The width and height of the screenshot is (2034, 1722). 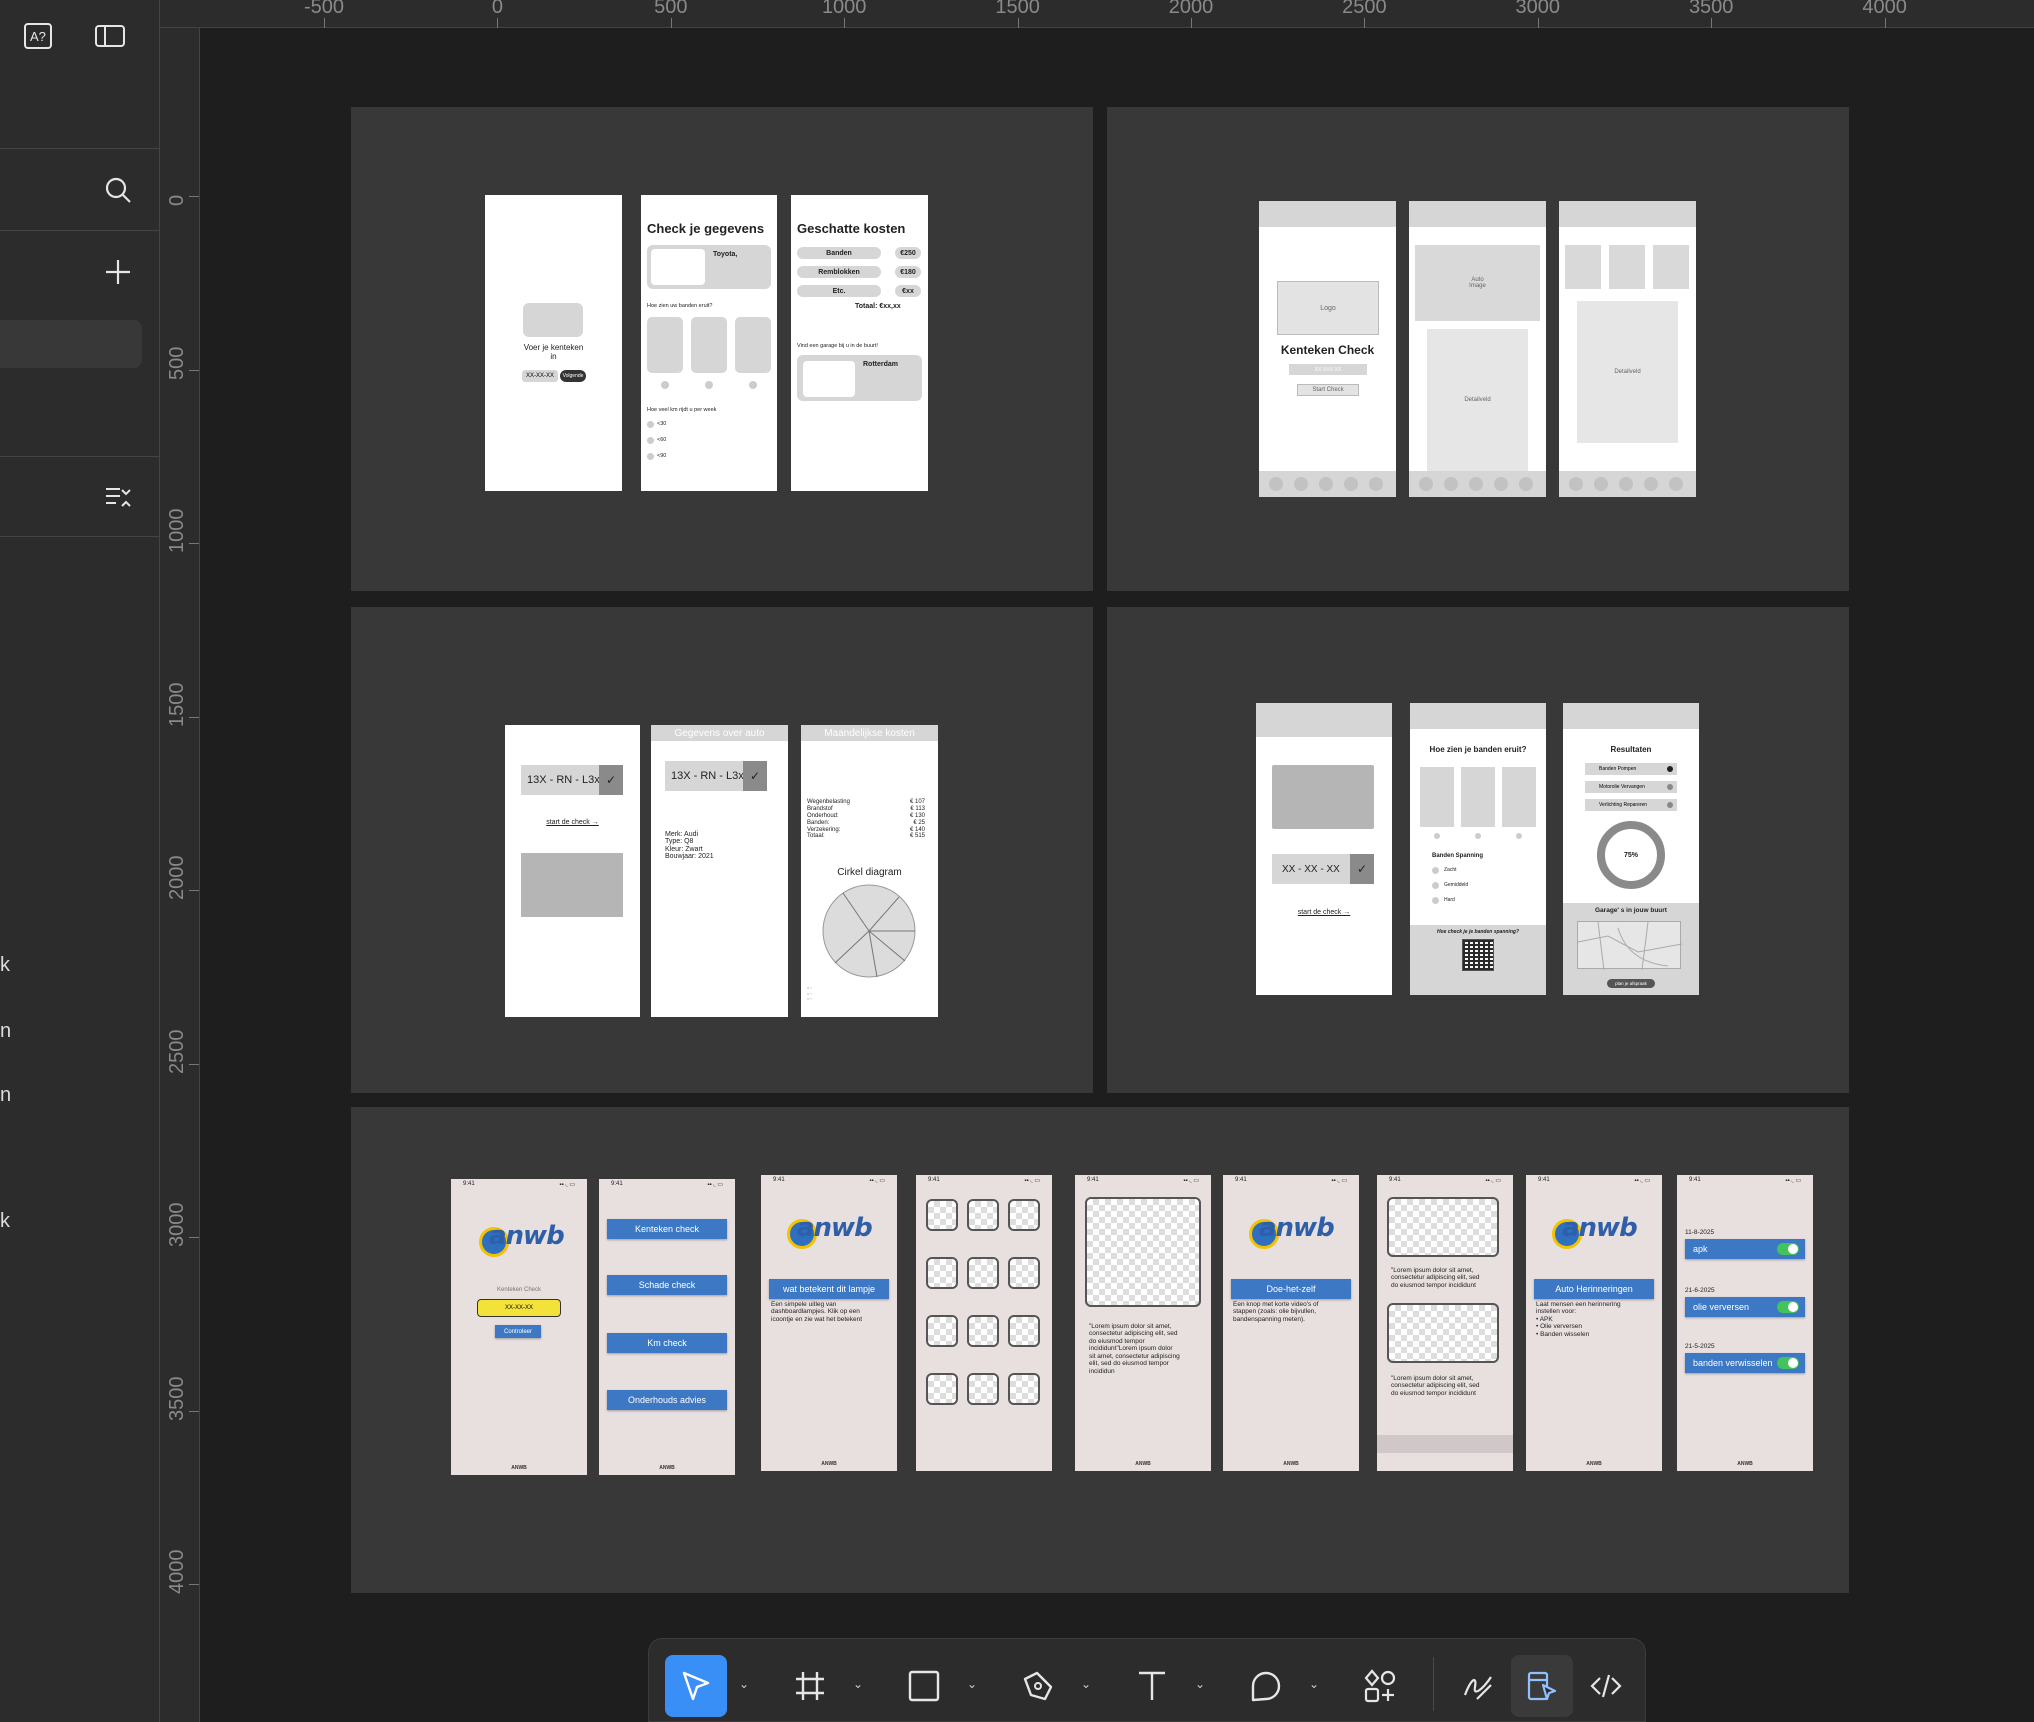 I want to click on comment-tool-button, so click(x=1266, y=1686).